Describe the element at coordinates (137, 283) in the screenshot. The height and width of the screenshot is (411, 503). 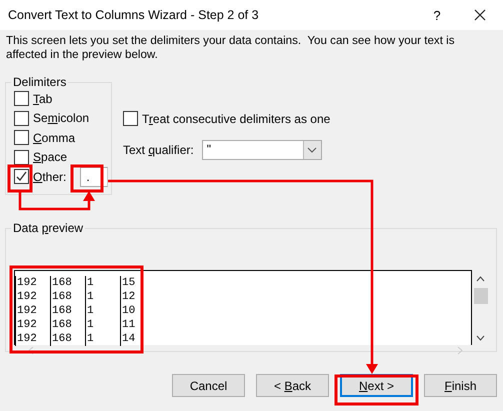
I see `preview-cell: 15` at that location.